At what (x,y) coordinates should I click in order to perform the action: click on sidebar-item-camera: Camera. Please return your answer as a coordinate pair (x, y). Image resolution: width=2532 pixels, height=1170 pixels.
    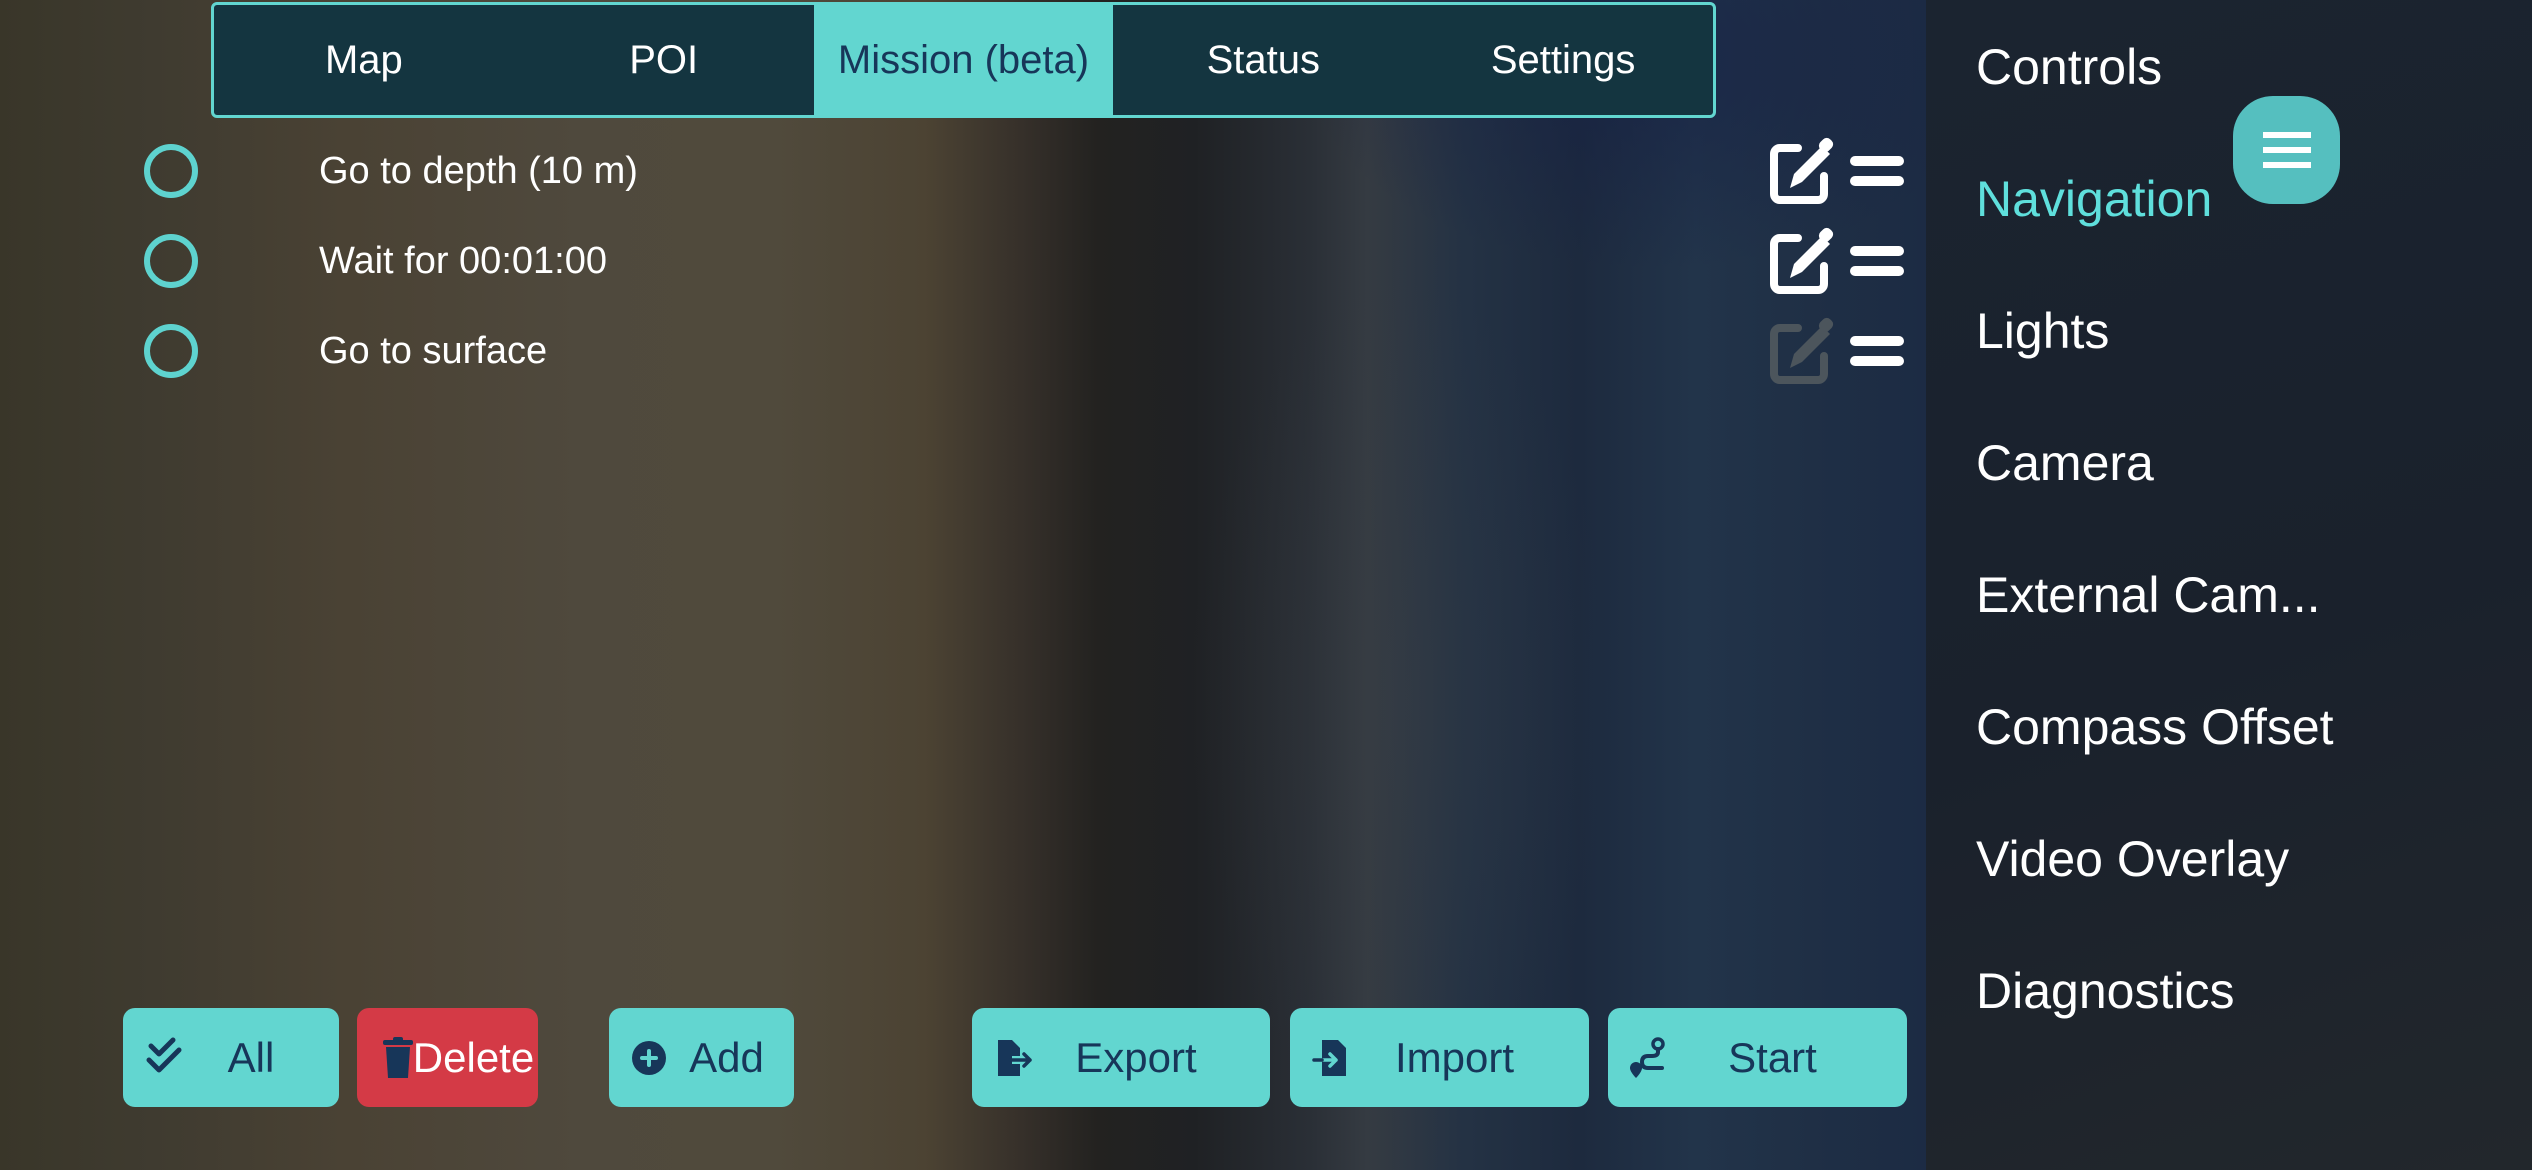
    Looking at the image, I should click on (2065, 463).